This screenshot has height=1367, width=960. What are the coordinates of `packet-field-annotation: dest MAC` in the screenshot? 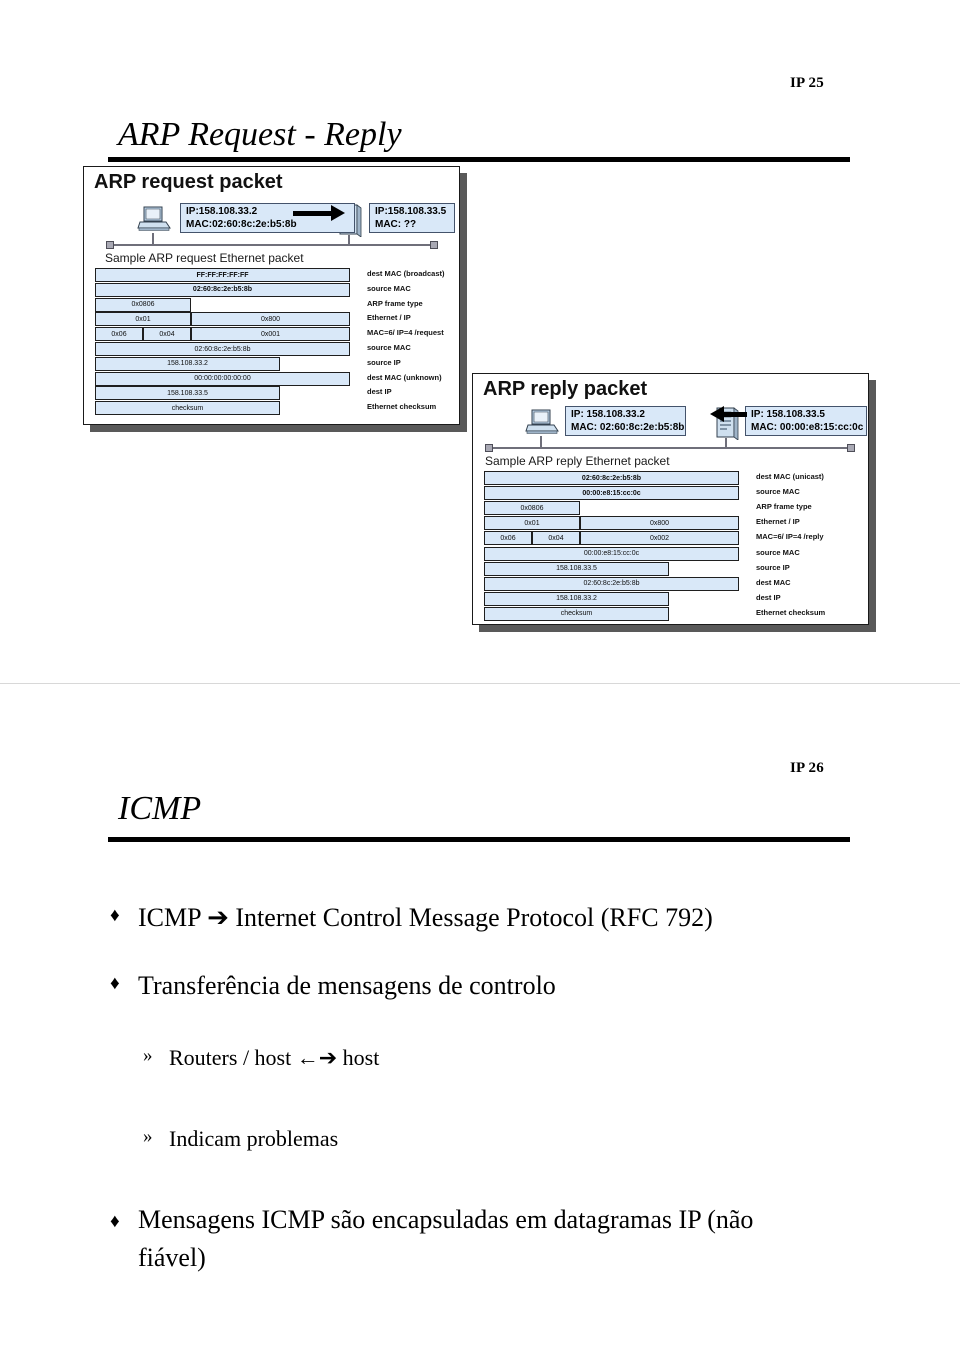 It's located at (773, 582).